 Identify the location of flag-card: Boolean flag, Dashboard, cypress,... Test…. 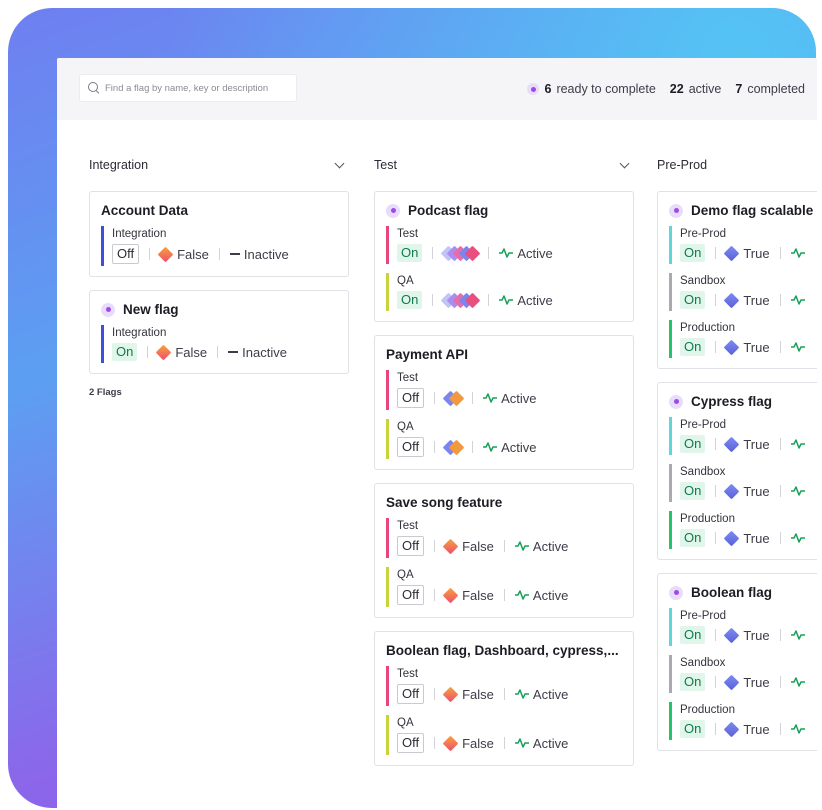
(504, 698).